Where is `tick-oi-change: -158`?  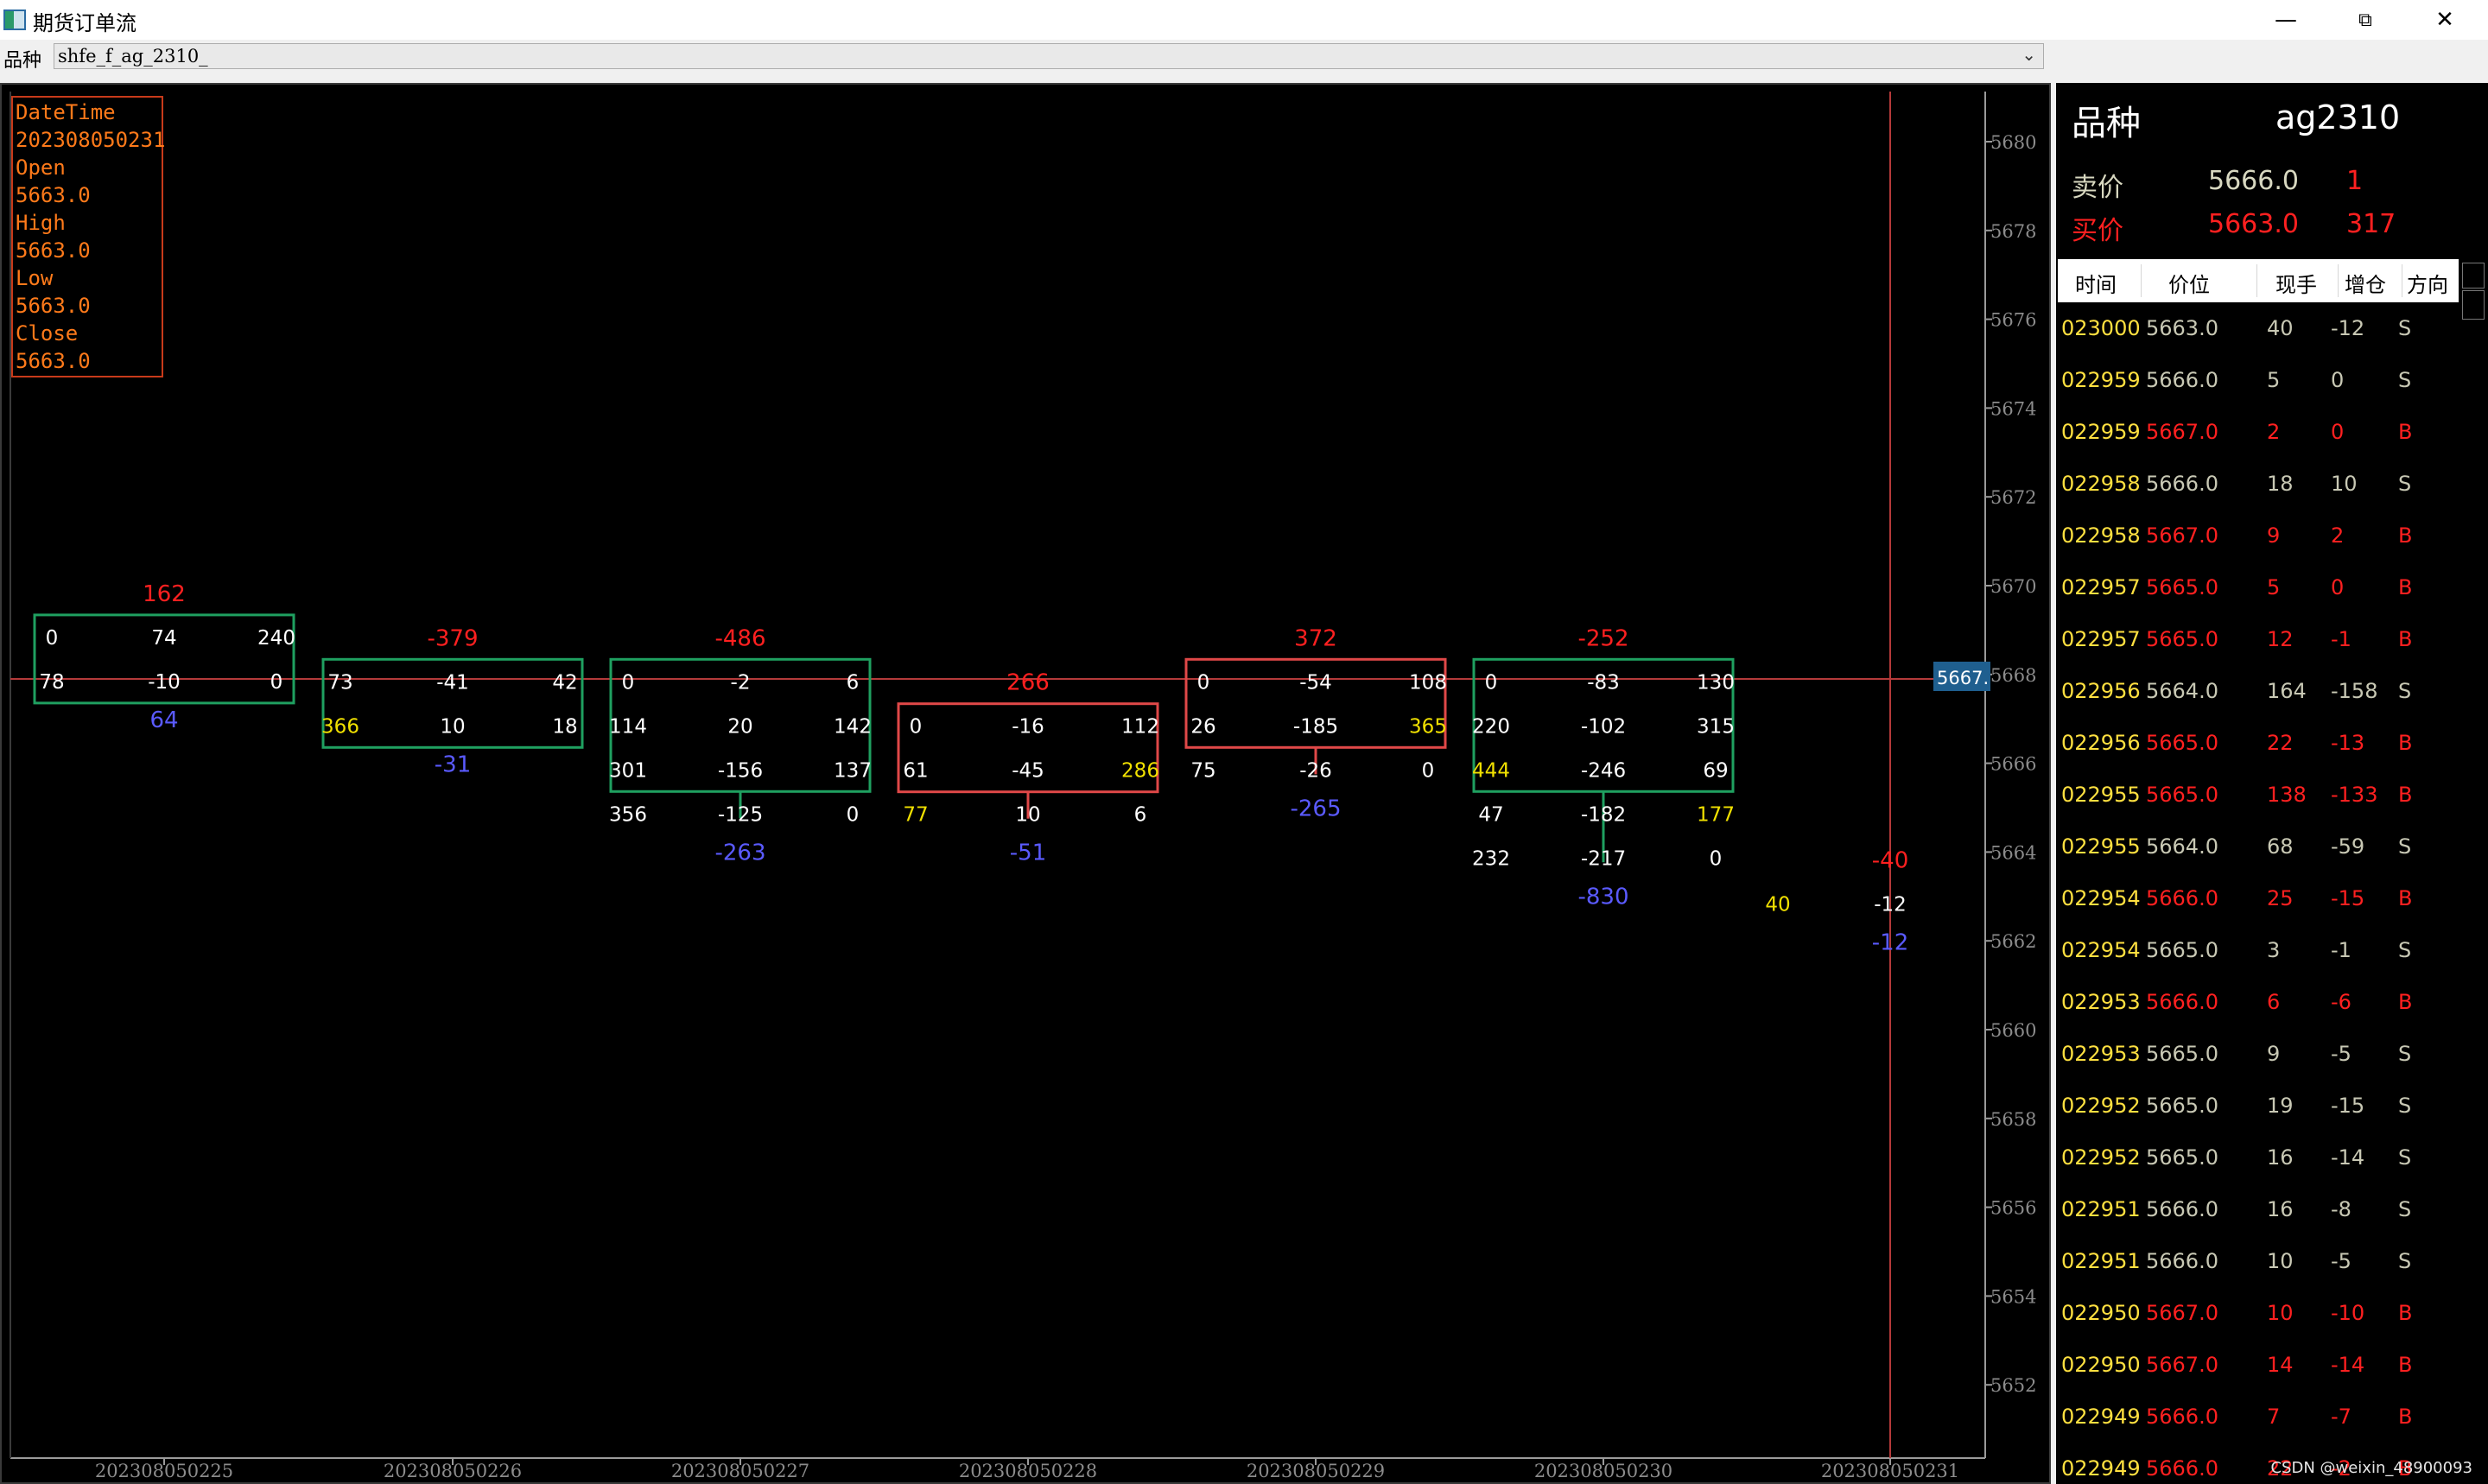 tick-oi-change: -158 is located at coordinates (2354, 691).